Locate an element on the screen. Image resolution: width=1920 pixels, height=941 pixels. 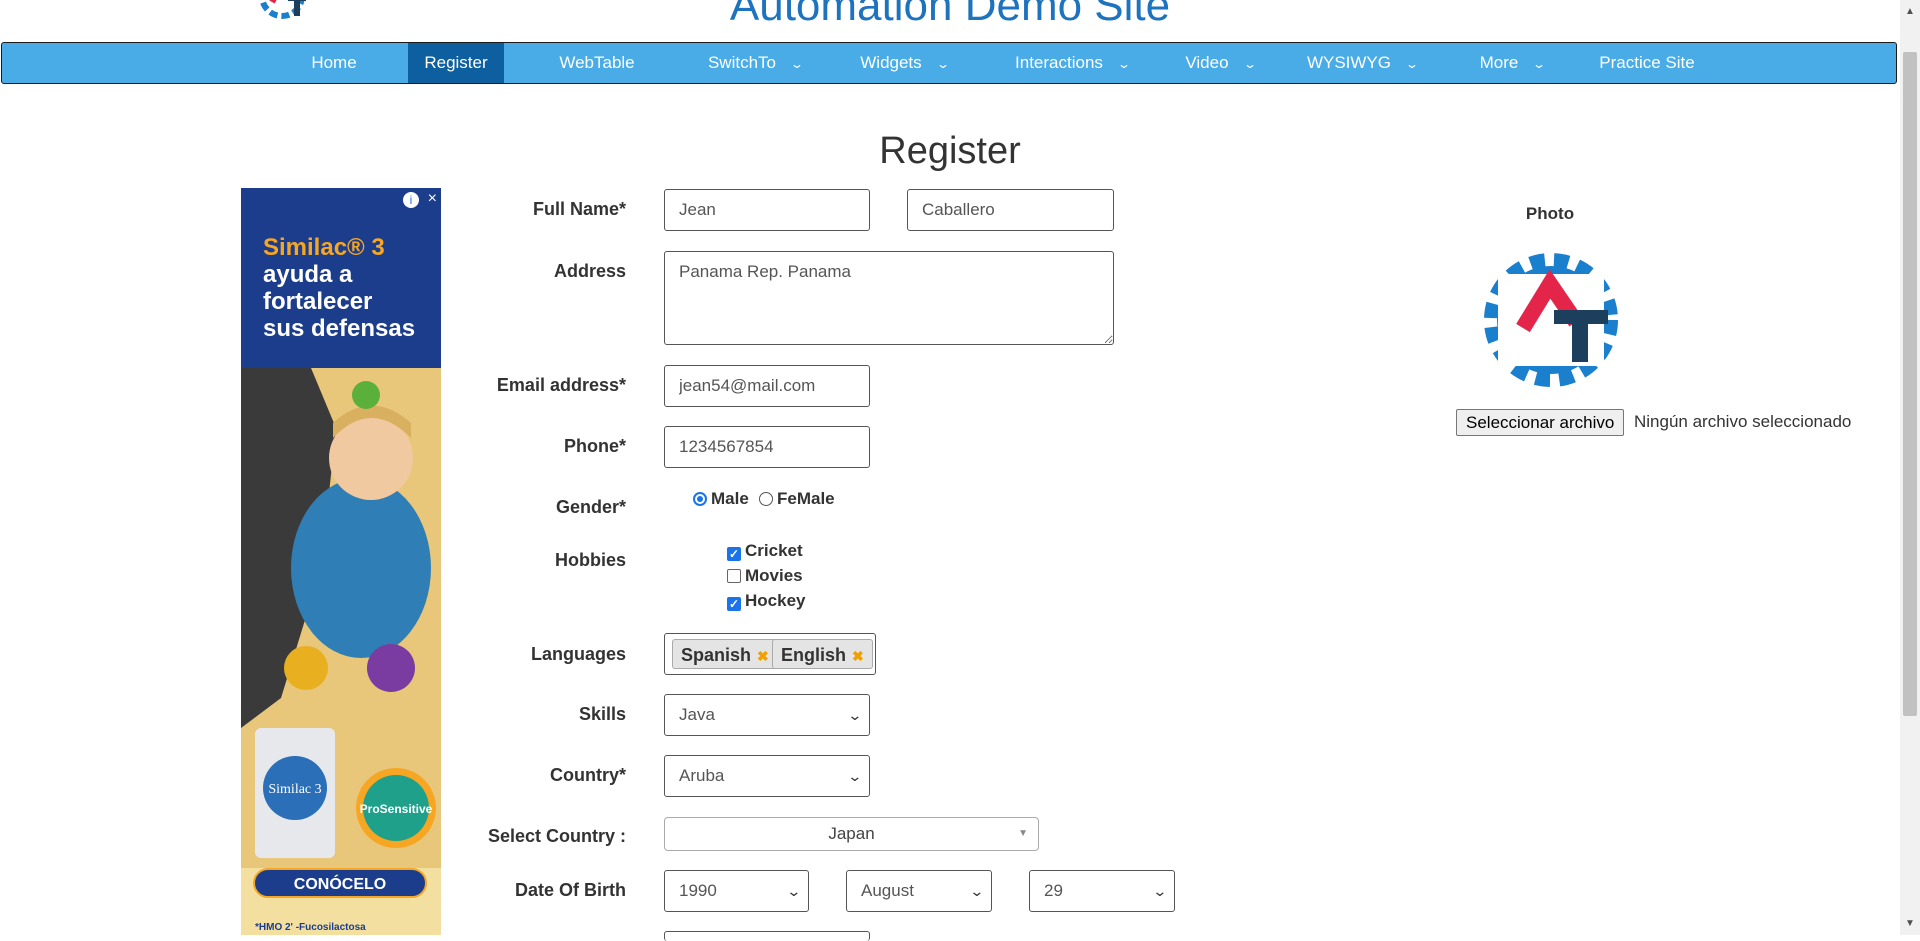
scroll-down-arrow-icon: ▼ is located at coordinates (1910, 923).